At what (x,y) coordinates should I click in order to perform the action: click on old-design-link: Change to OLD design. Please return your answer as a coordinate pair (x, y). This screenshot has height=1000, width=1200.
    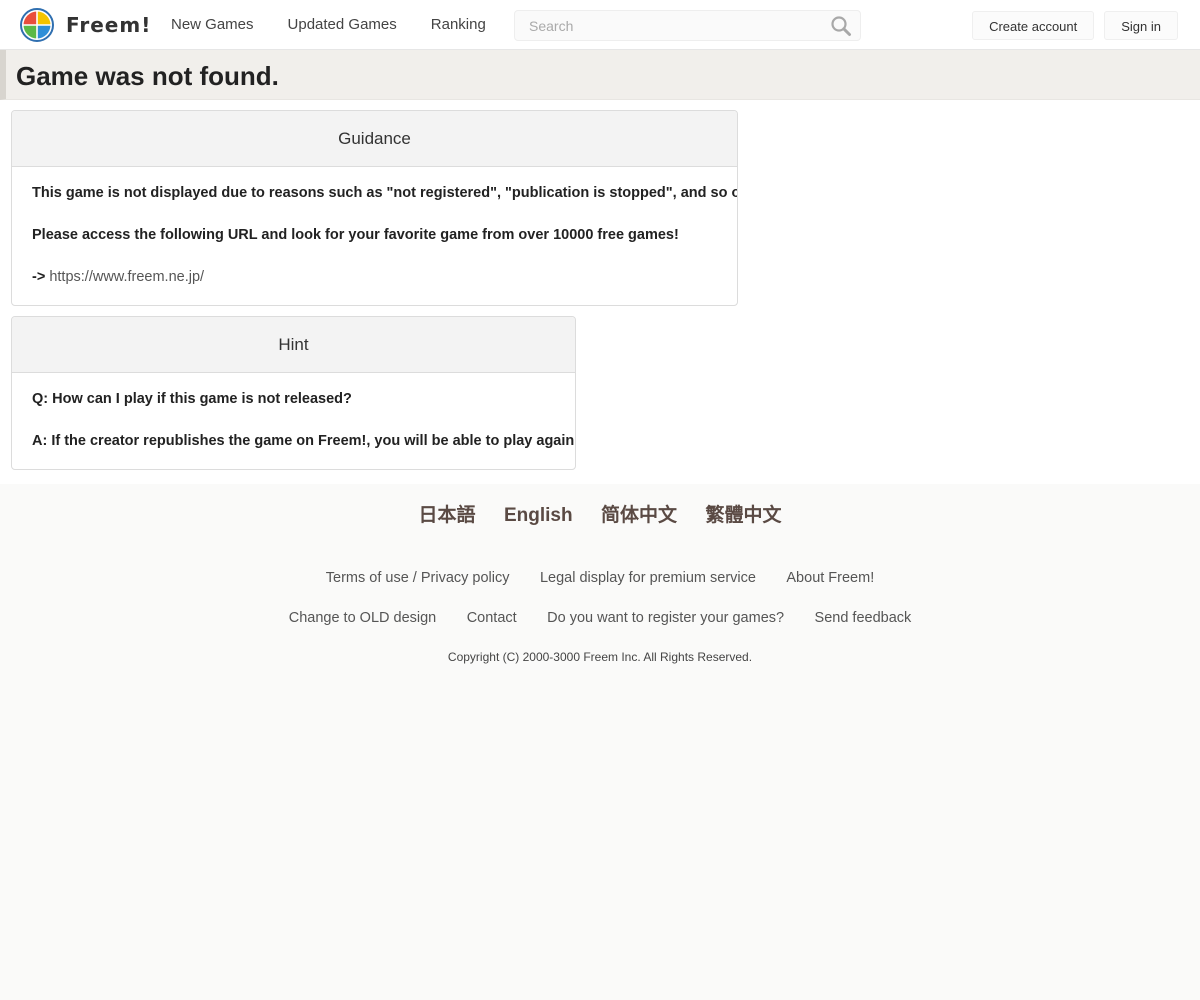
    Looking at the image, I should click on (363, 618).